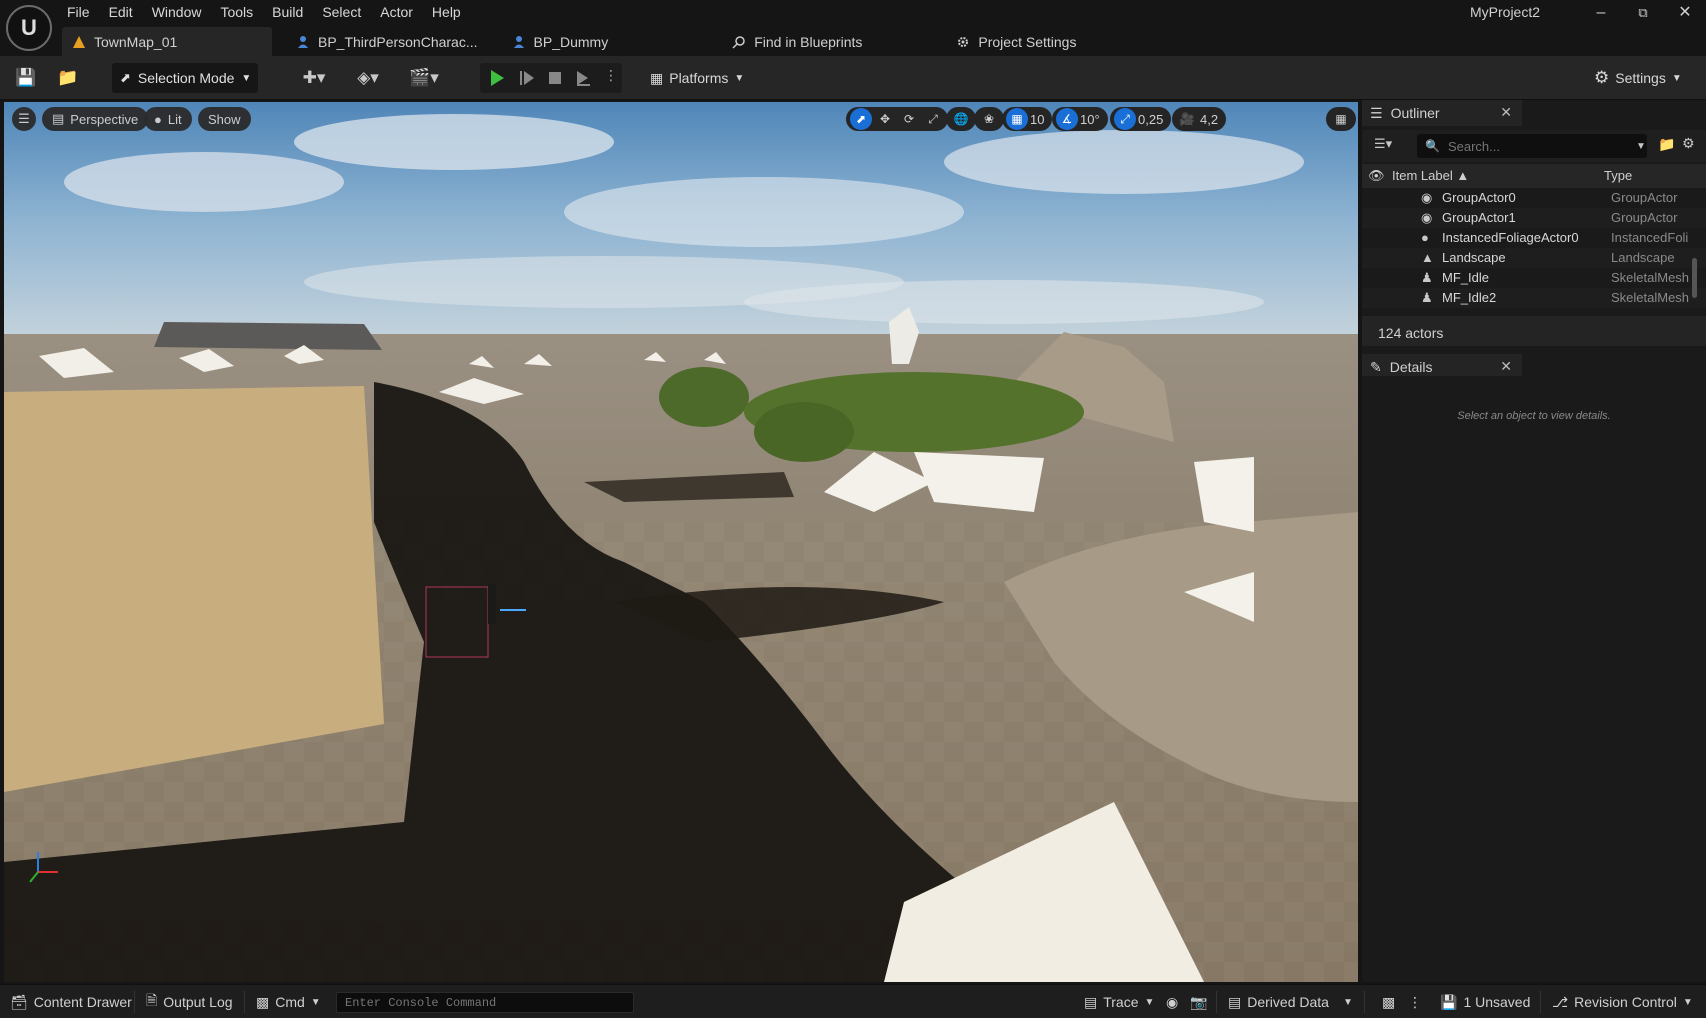 Image resolution: width=1706 pixels, height=1018 pixels. Describe the element at coordinates (1376, 176) in the screenshot. I see `eye-icon: 👁` at that location.